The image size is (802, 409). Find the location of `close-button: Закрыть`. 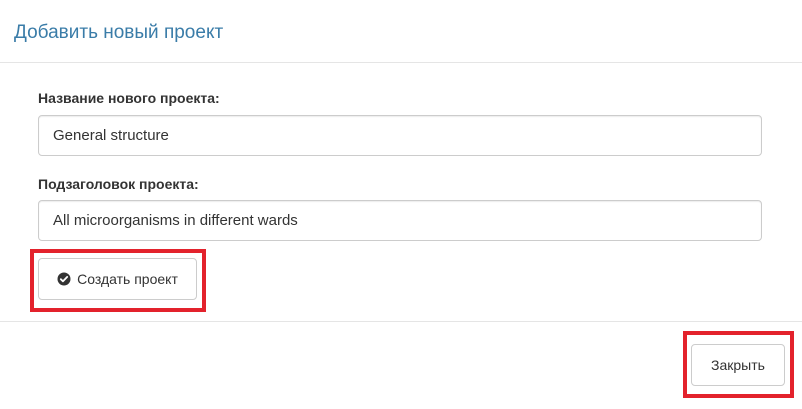

close-button: Закрыть is located at coordinates (738, 365).